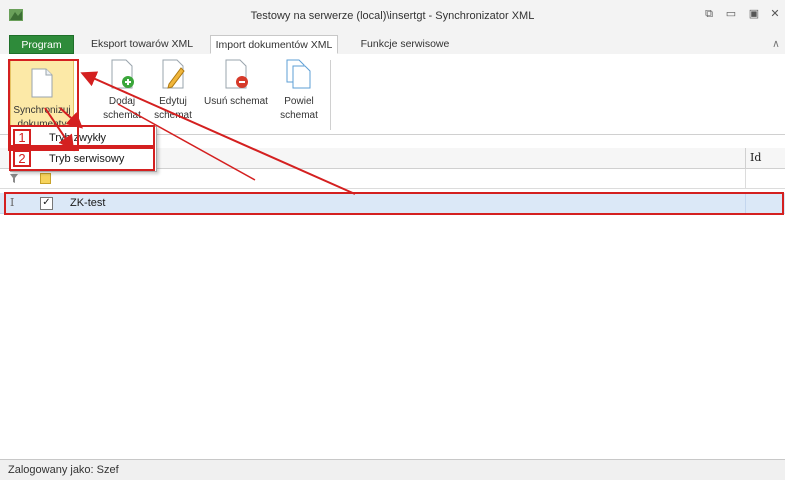  What do you see at coordinates (236, 101) in the screenshot?
I see `delete-label: Usuń schemat` at bounding box center [236, 101].